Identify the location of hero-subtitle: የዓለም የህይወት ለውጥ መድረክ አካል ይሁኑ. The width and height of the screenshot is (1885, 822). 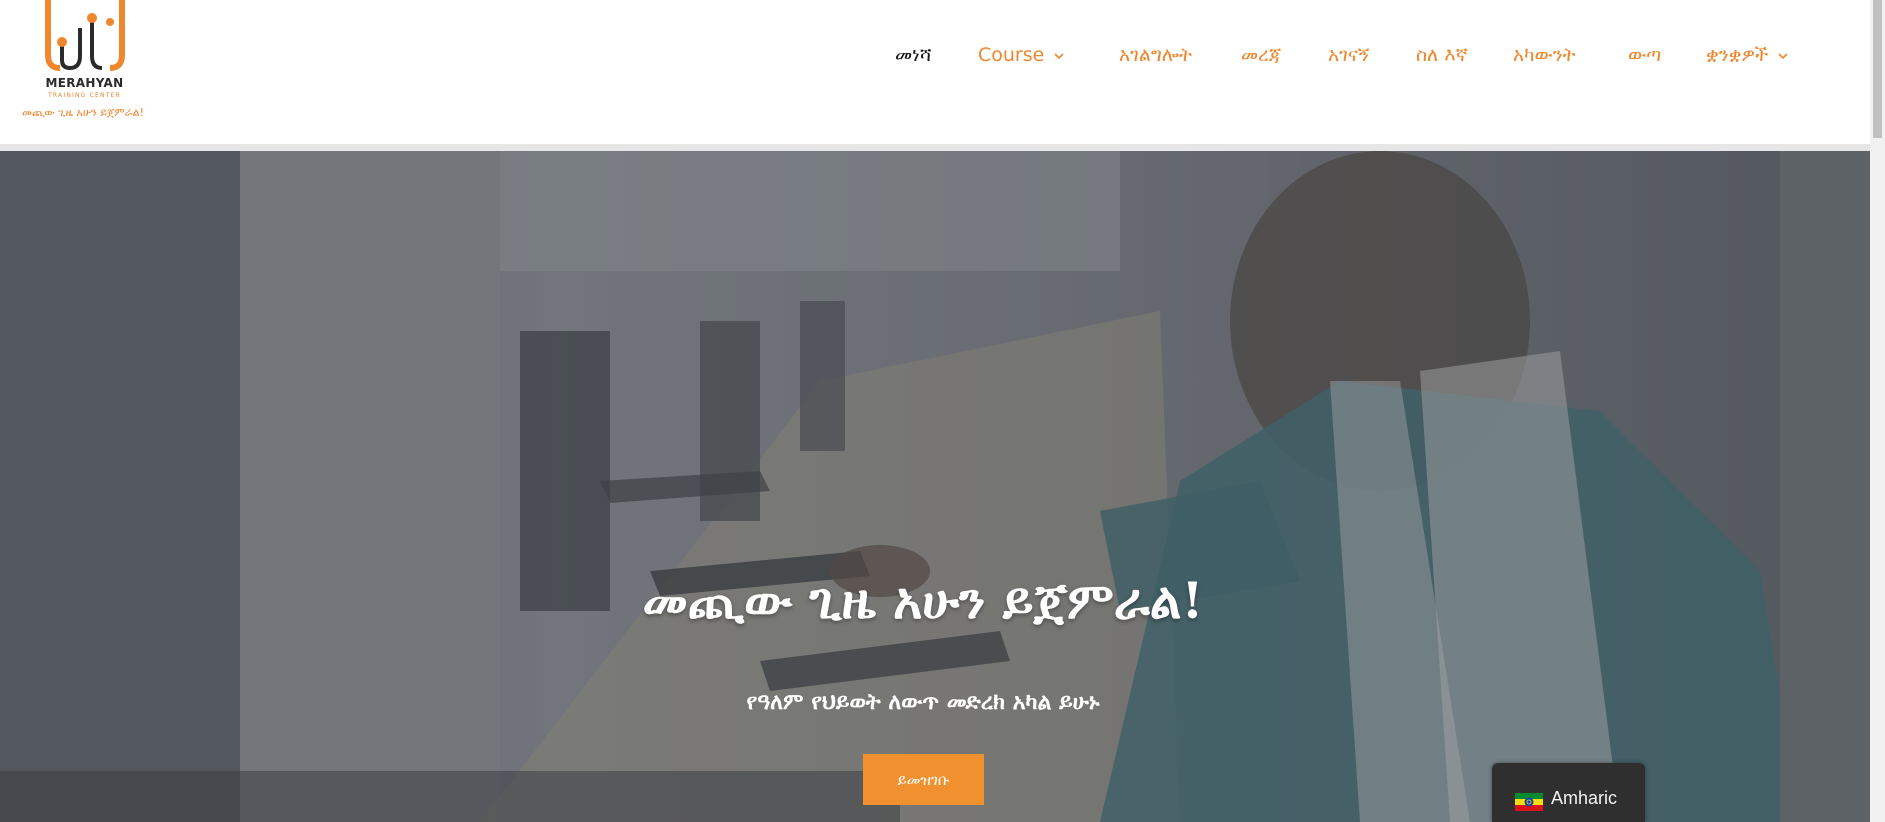
(923, 702).